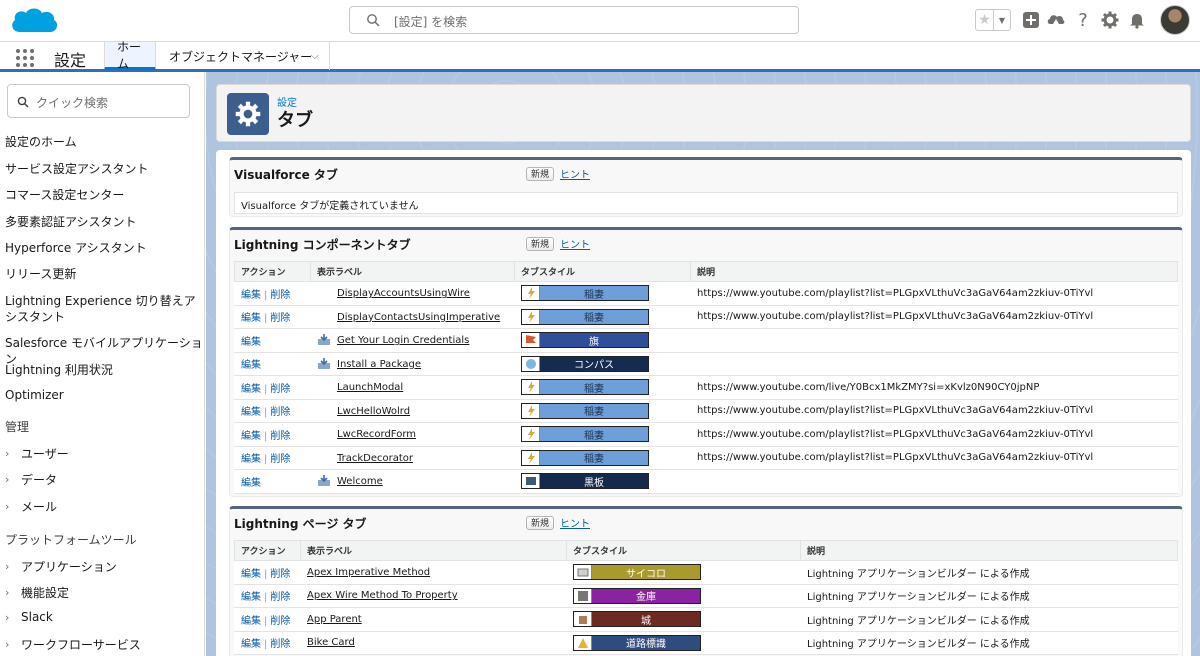 The image size is (1200, 656). I want to click on tab-label-link: Welcome, so click(360, 481).